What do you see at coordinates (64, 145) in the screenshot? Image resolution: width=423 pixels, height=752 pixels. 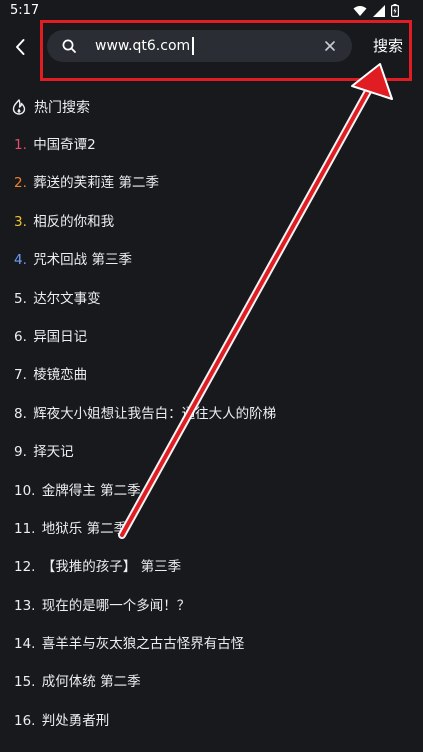 I see `item-title: 中国奇谭2` at bounding box center [64, 145].